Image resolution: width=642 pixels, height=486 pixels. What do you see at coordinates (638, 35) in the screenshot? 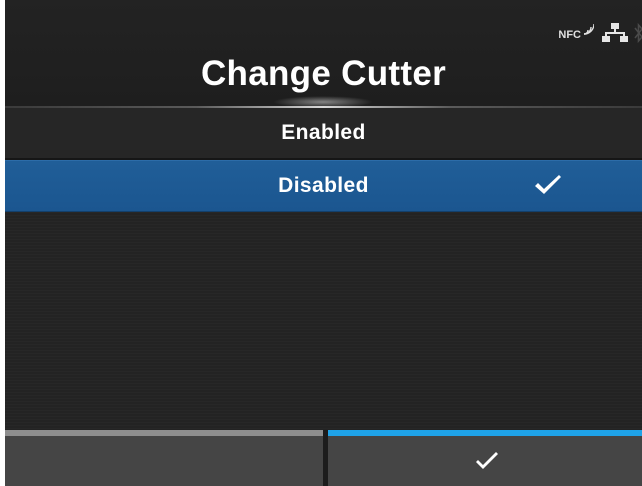
I see `bluetooth-icon` at bounding box center [638, 35].